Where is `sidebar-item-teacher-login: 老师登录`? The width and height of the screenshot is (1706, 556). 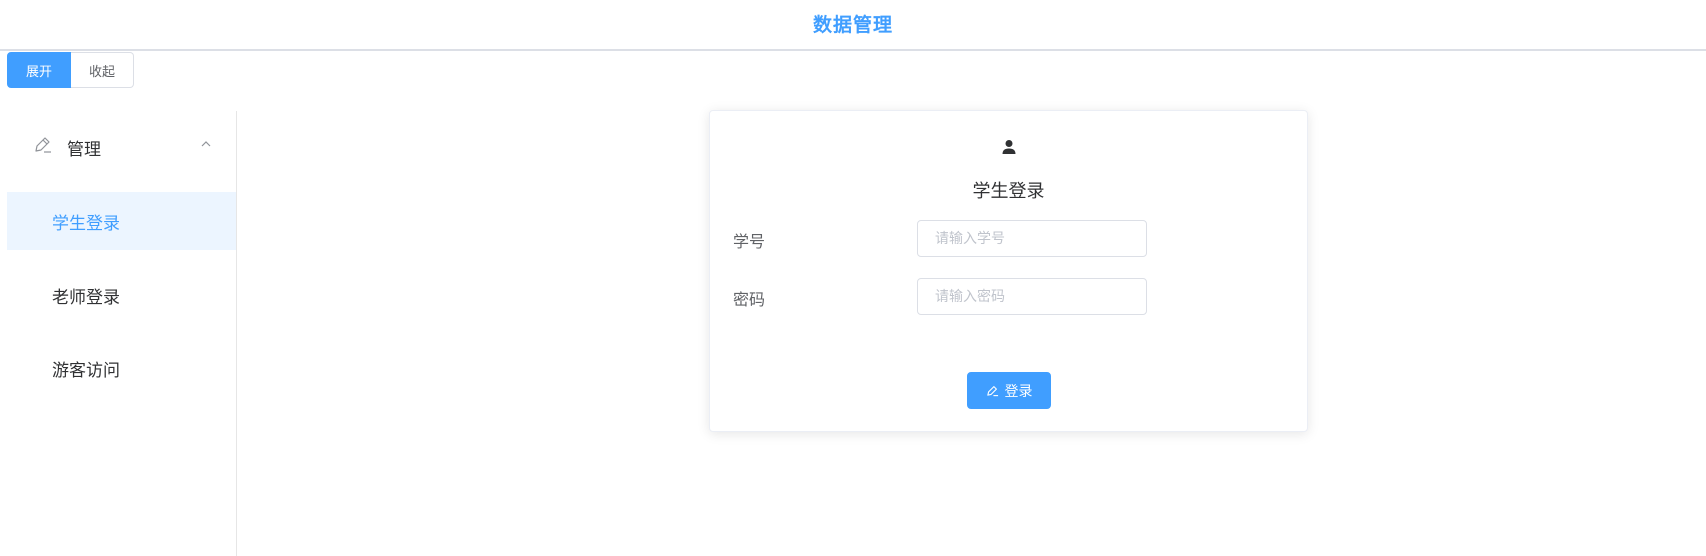
sidebar-item-teacher-login: 老师登录 is located at coordinates (121, 295).